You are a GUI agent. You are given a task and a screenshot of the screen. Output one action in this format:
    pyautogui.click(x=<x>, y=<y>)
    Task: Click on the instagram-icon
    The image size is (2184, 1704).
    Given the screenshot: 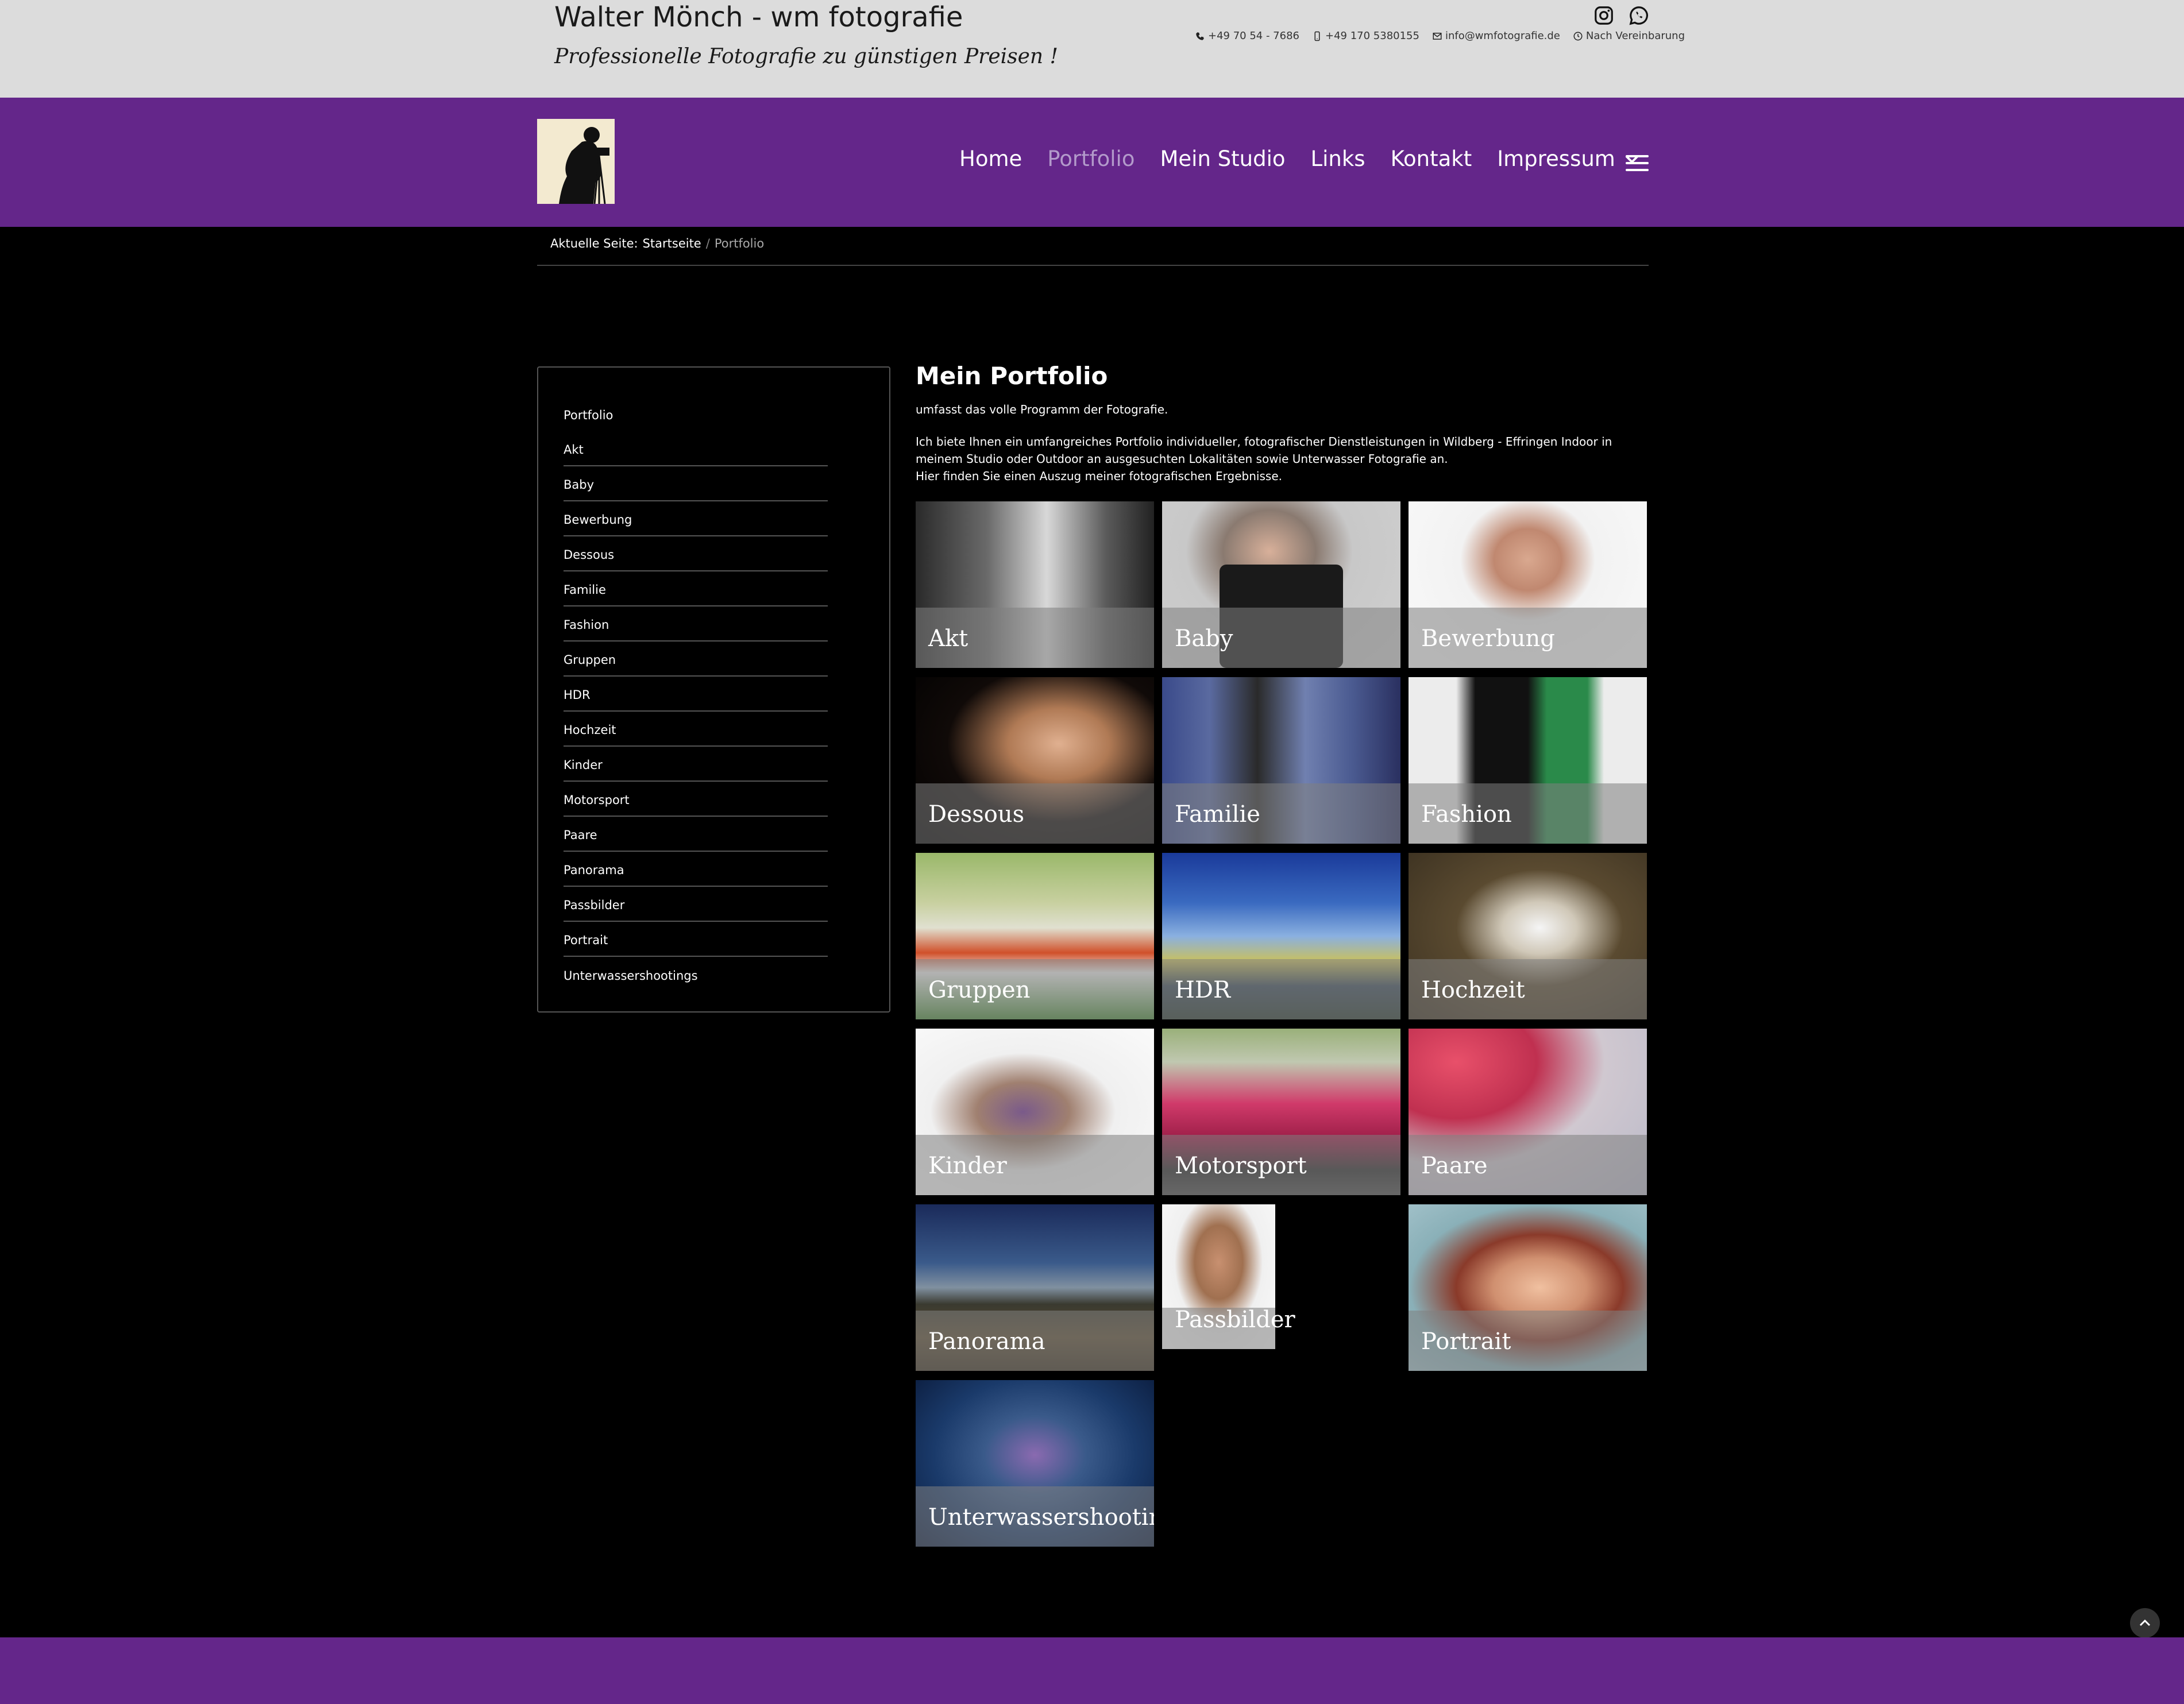 What is the action you would take?
    pyautogui.click(x=1604, y=15)
    